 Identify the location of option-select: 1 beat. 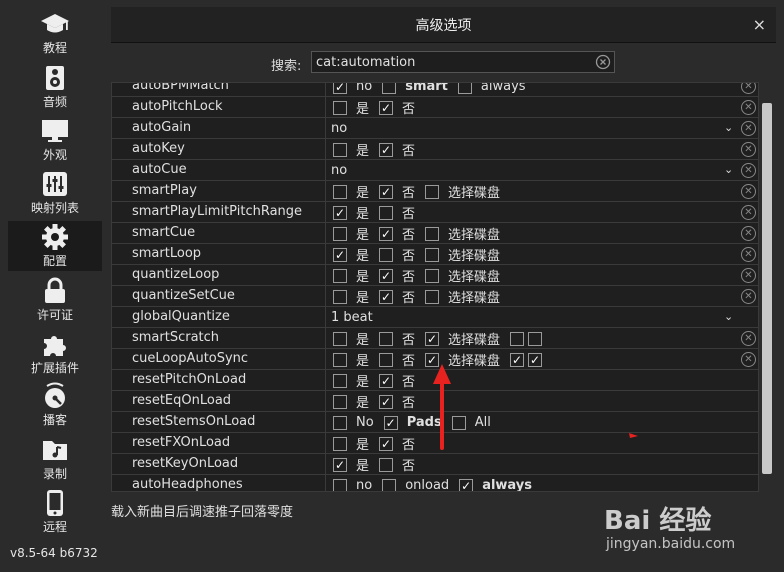
(352, 317).